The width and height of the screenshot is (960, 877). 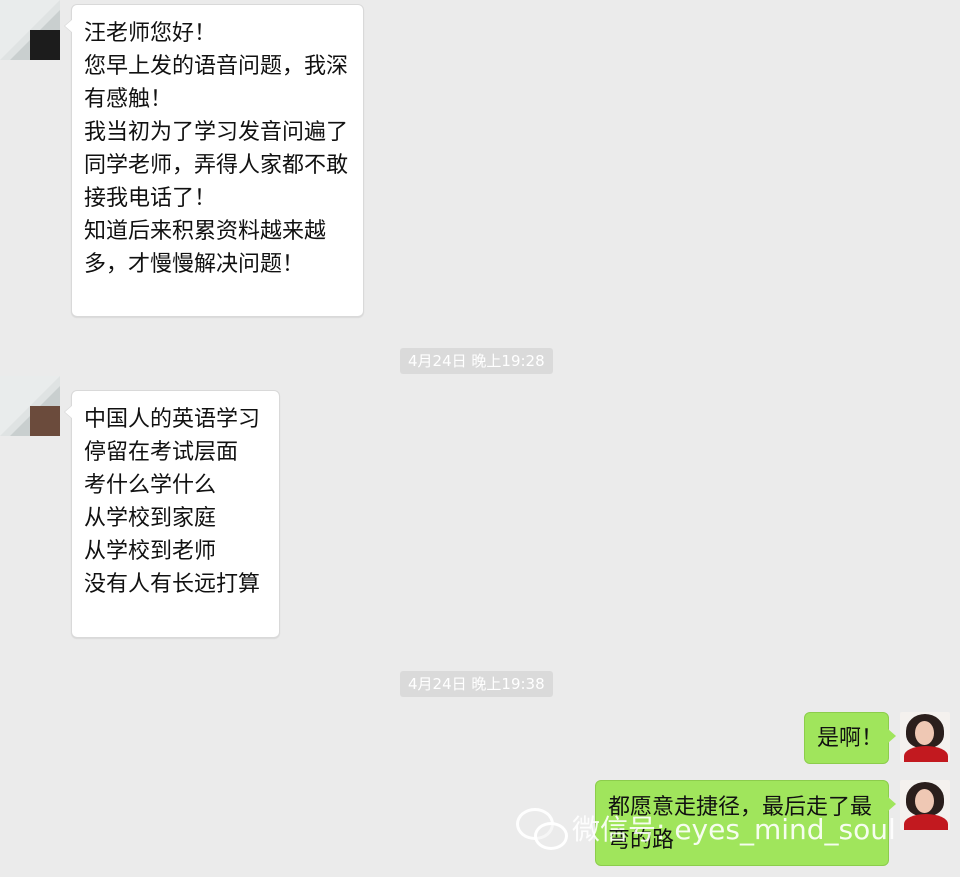 I want to click on message-line: 没有人有长远打算, so click(x=172, y=584).